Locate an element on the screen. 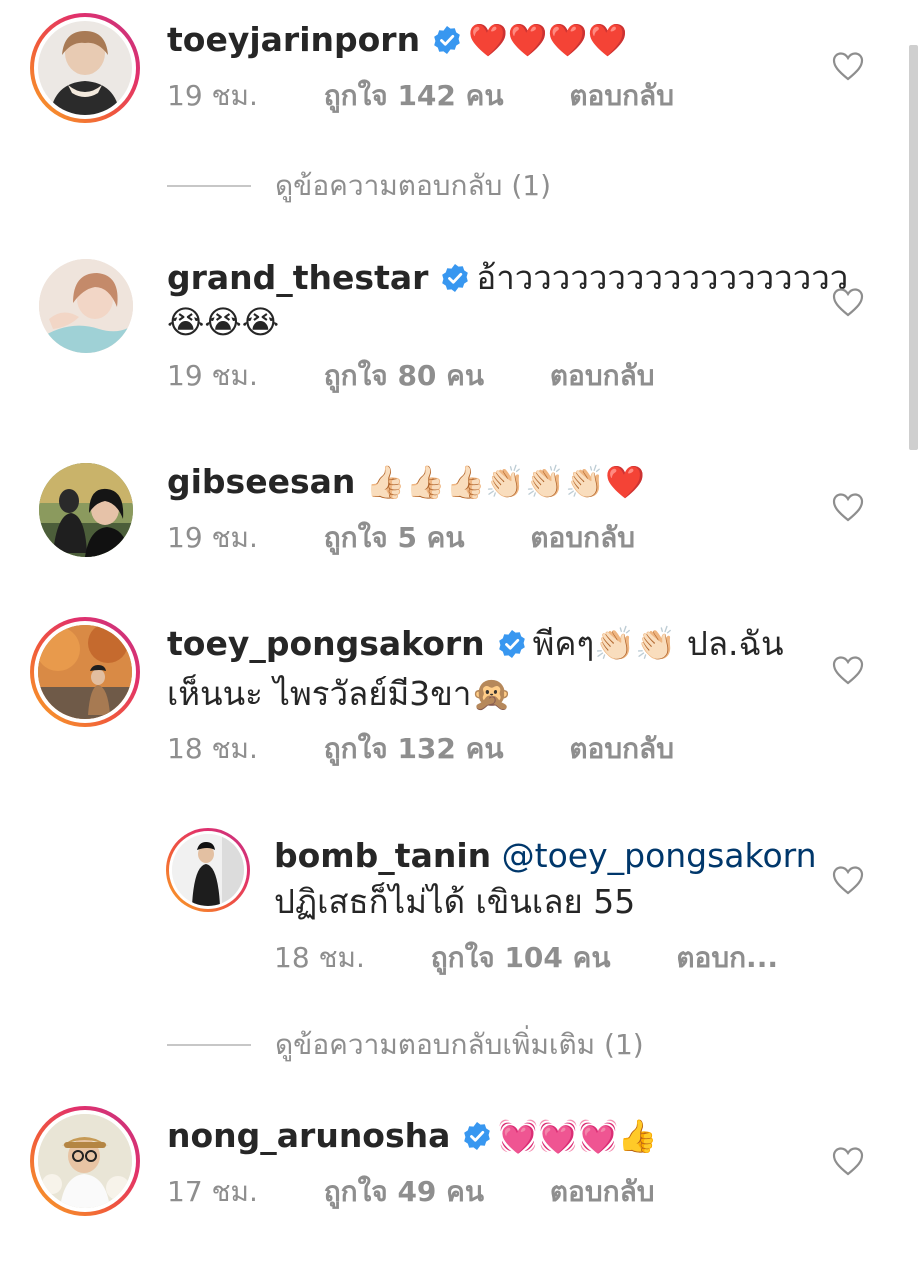 The height and width of the screenshot is (1280, 918). username: grand_thestar is located at coordinates (297, 277).